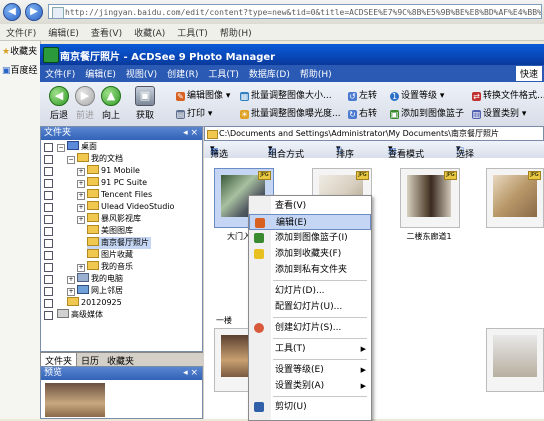 The image size is (544, 421). I want to click on favorites-item: ▣百度经, so click(20, 69).